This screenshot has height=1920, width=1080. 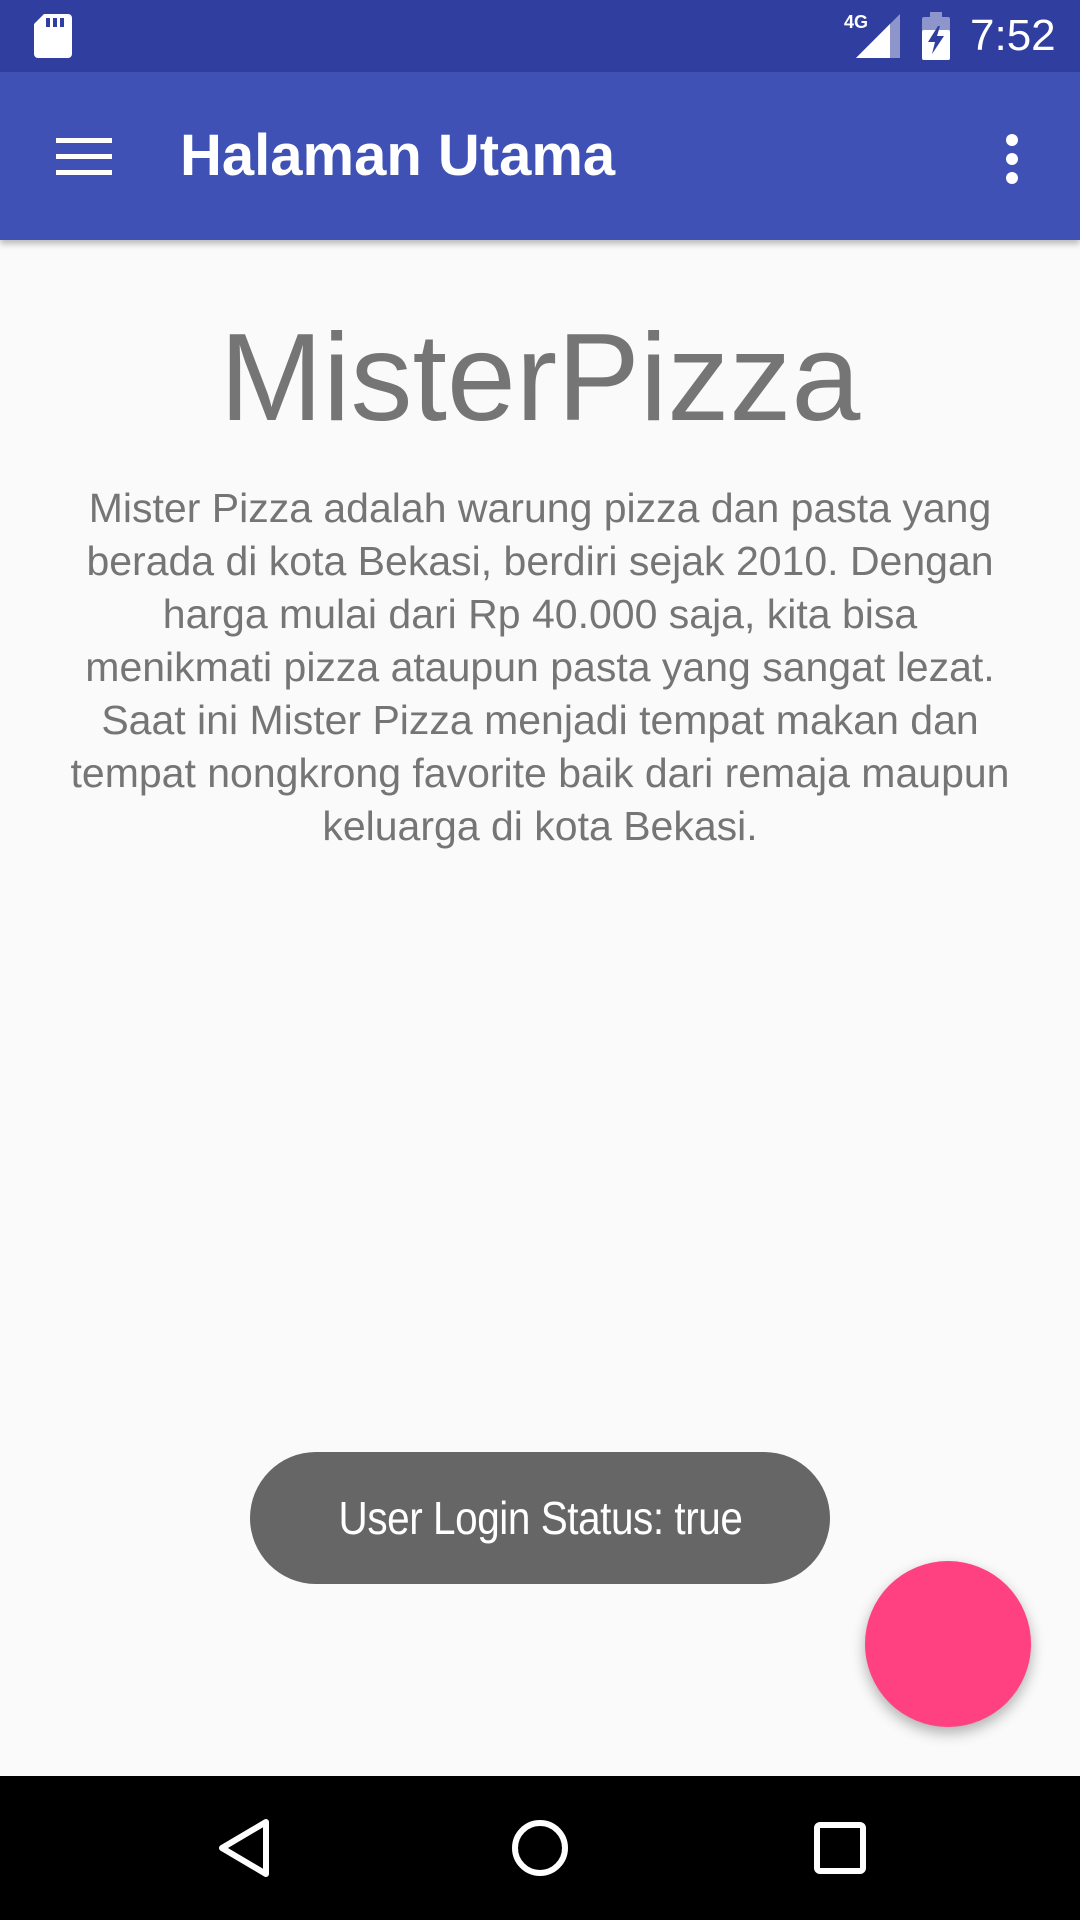 What do you see at coordinates (1012, 159) in the screenshot?
I see `more-vert-icon` at bounding box center [1012, 159].